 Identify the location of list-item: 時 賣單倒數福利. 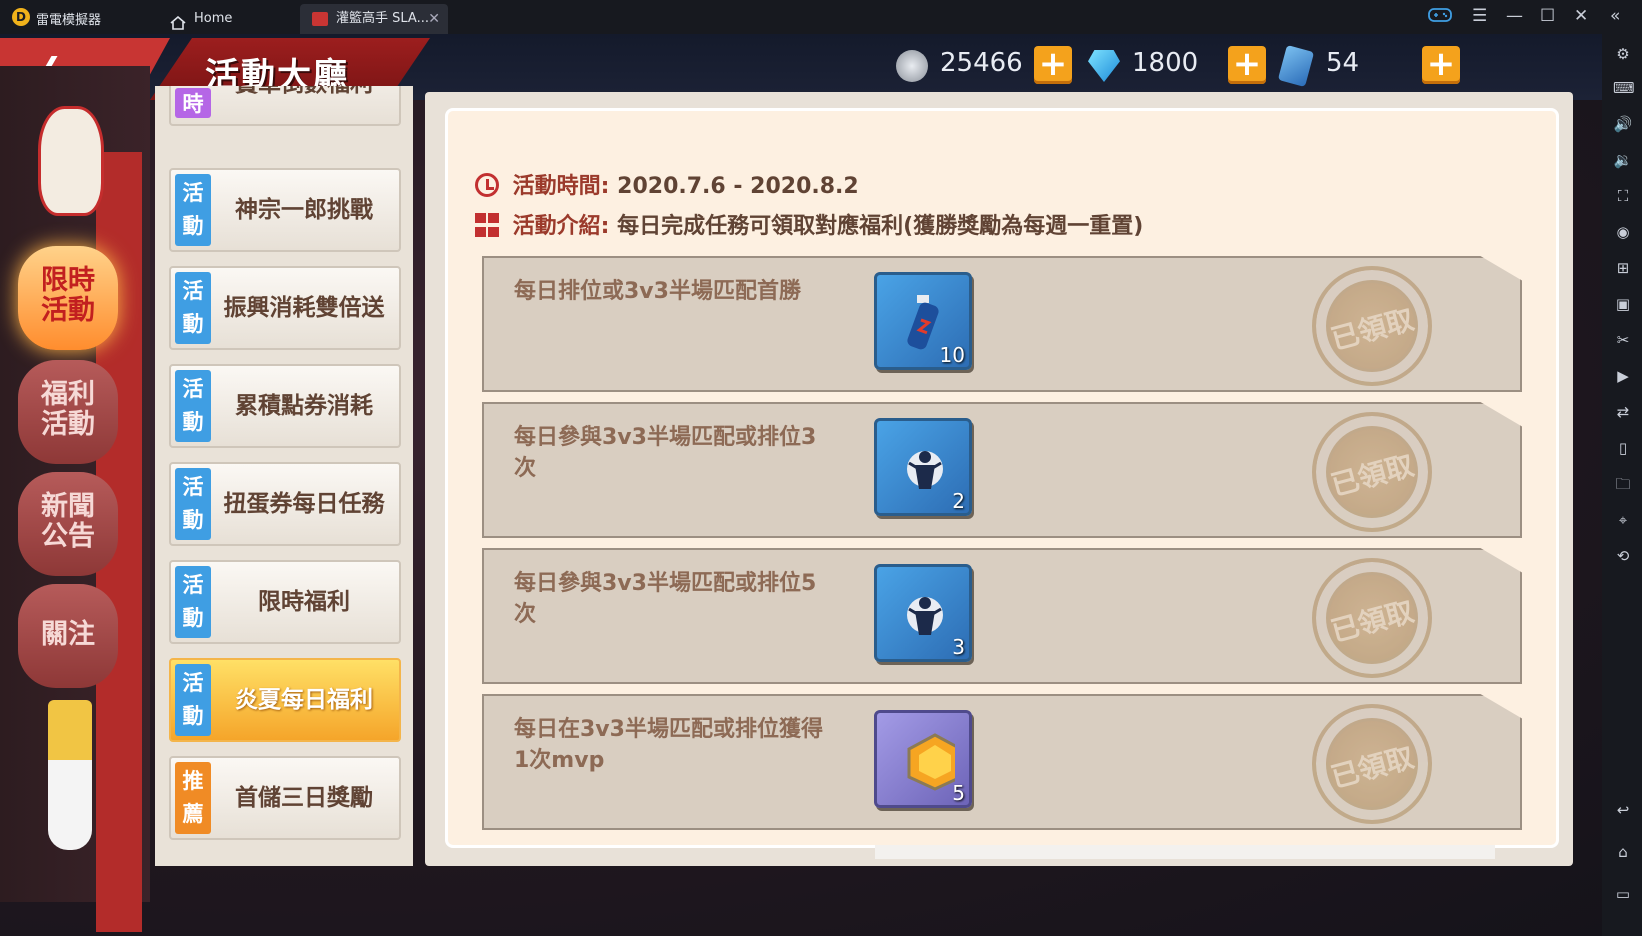
(285, 106).